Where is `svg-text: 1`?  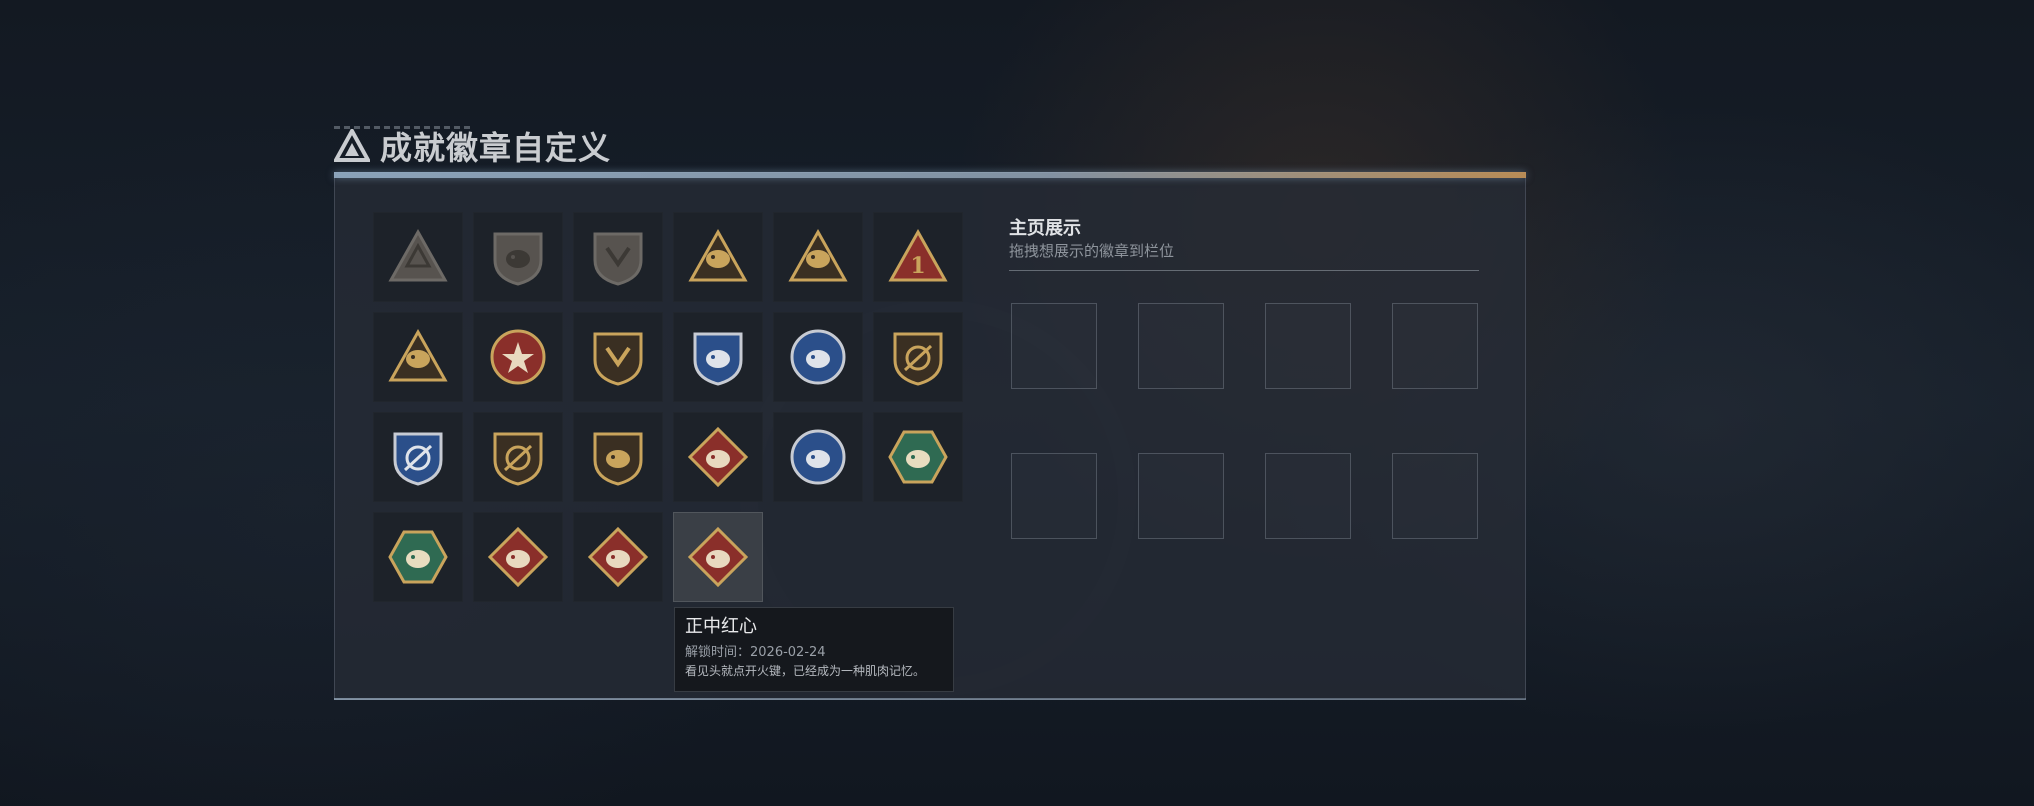 svg-text: 1 is located at coordinates (917, 266).